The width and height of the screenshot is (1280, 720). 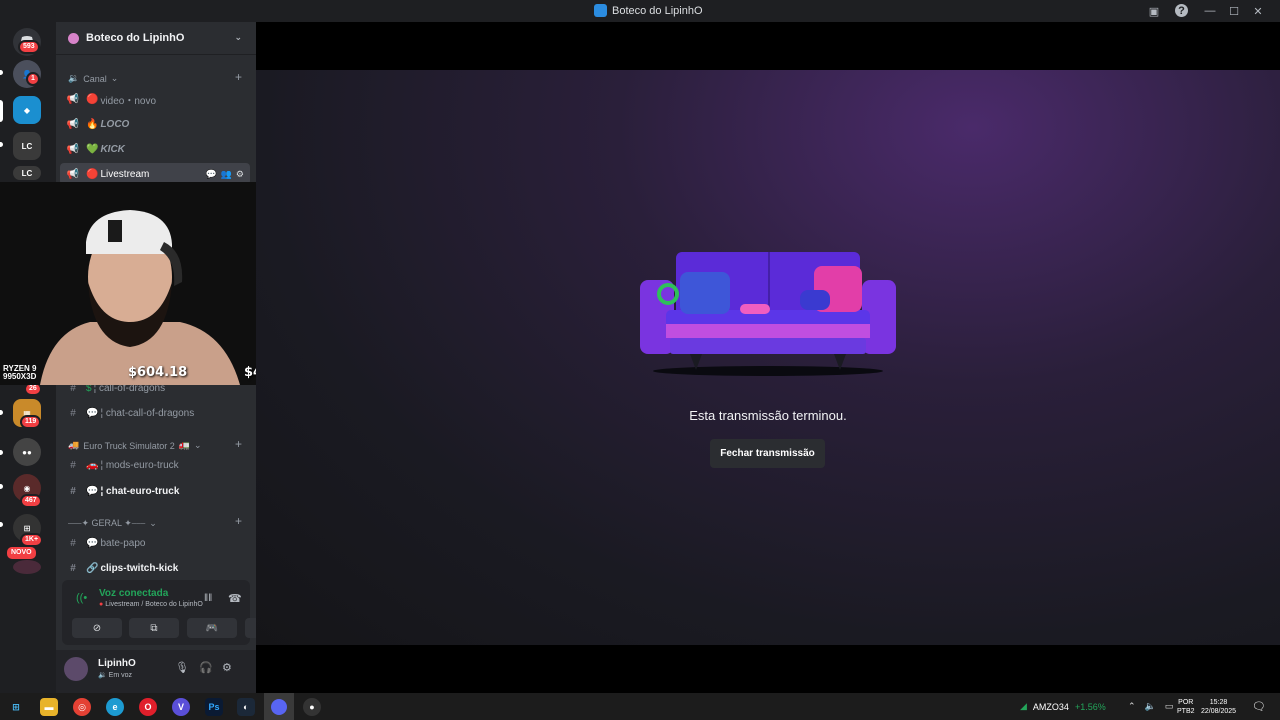 I want to click on close-window-icon: ✕, so click(x=1258, y=11).